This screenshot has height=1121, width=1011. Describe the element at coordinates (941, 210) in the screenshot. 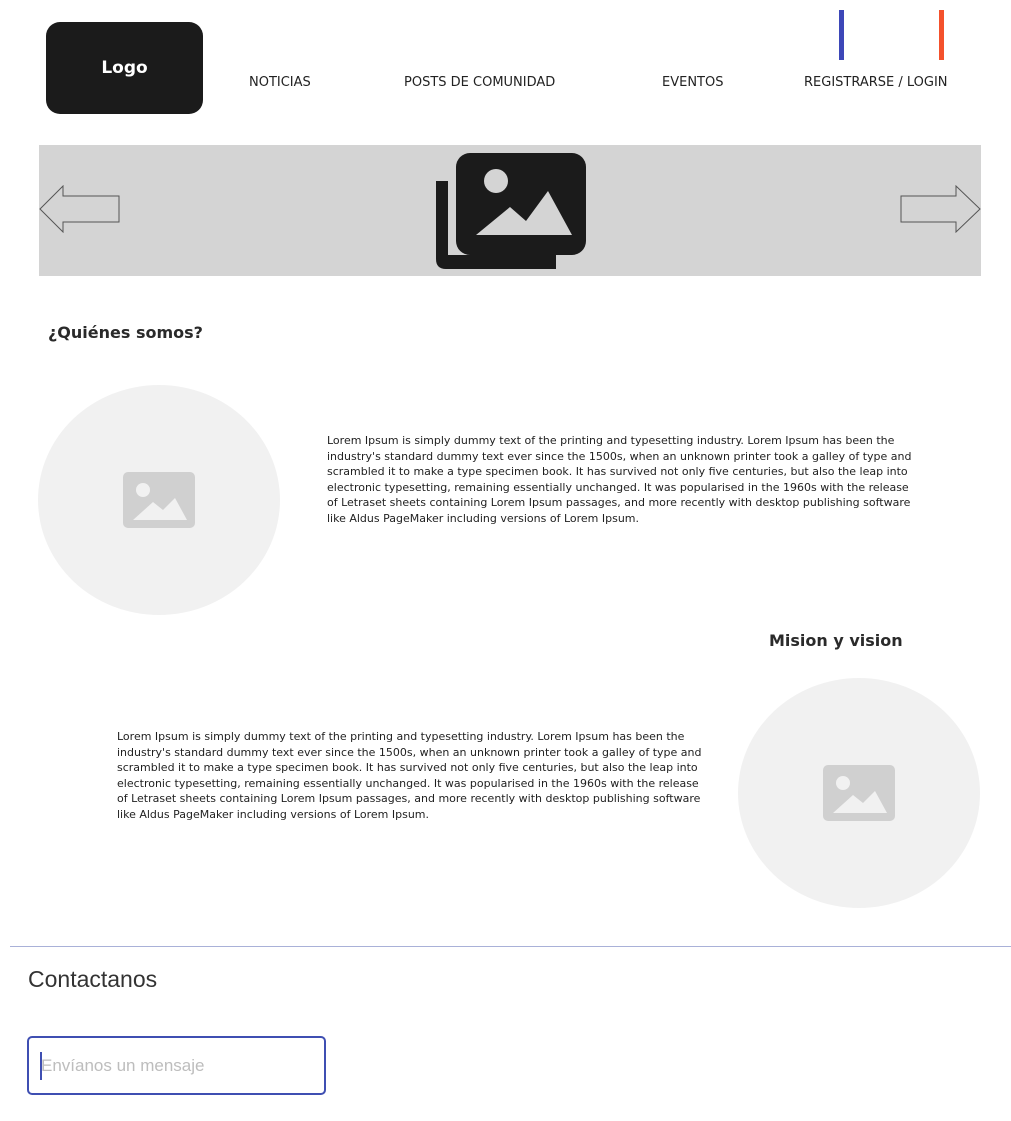

I see `arrow-right-outline-icon` at that location.